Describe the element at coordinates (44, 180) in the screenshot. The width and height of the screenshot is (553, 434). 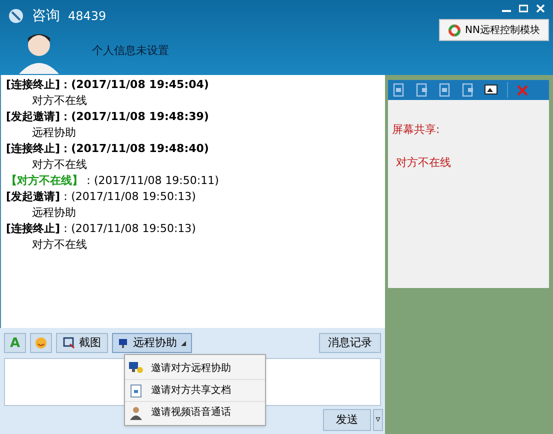
I see `message-label: 【对方不在线】` at that location.